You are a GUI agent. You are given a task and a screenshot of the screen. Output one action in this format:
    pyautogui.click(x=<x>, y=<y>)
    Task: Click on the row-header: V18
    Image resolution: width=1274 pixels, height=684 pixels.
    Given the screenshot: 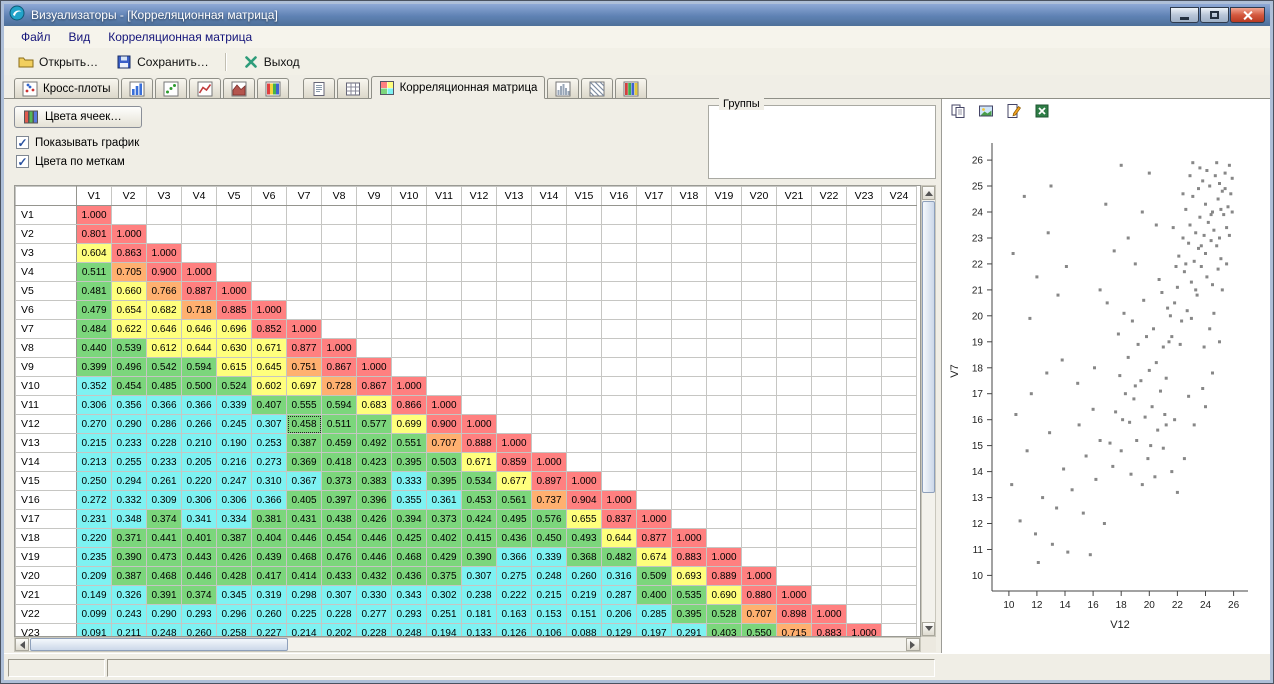 What is the action you would take?
    pyautogui.click(x=46, y=538)
    